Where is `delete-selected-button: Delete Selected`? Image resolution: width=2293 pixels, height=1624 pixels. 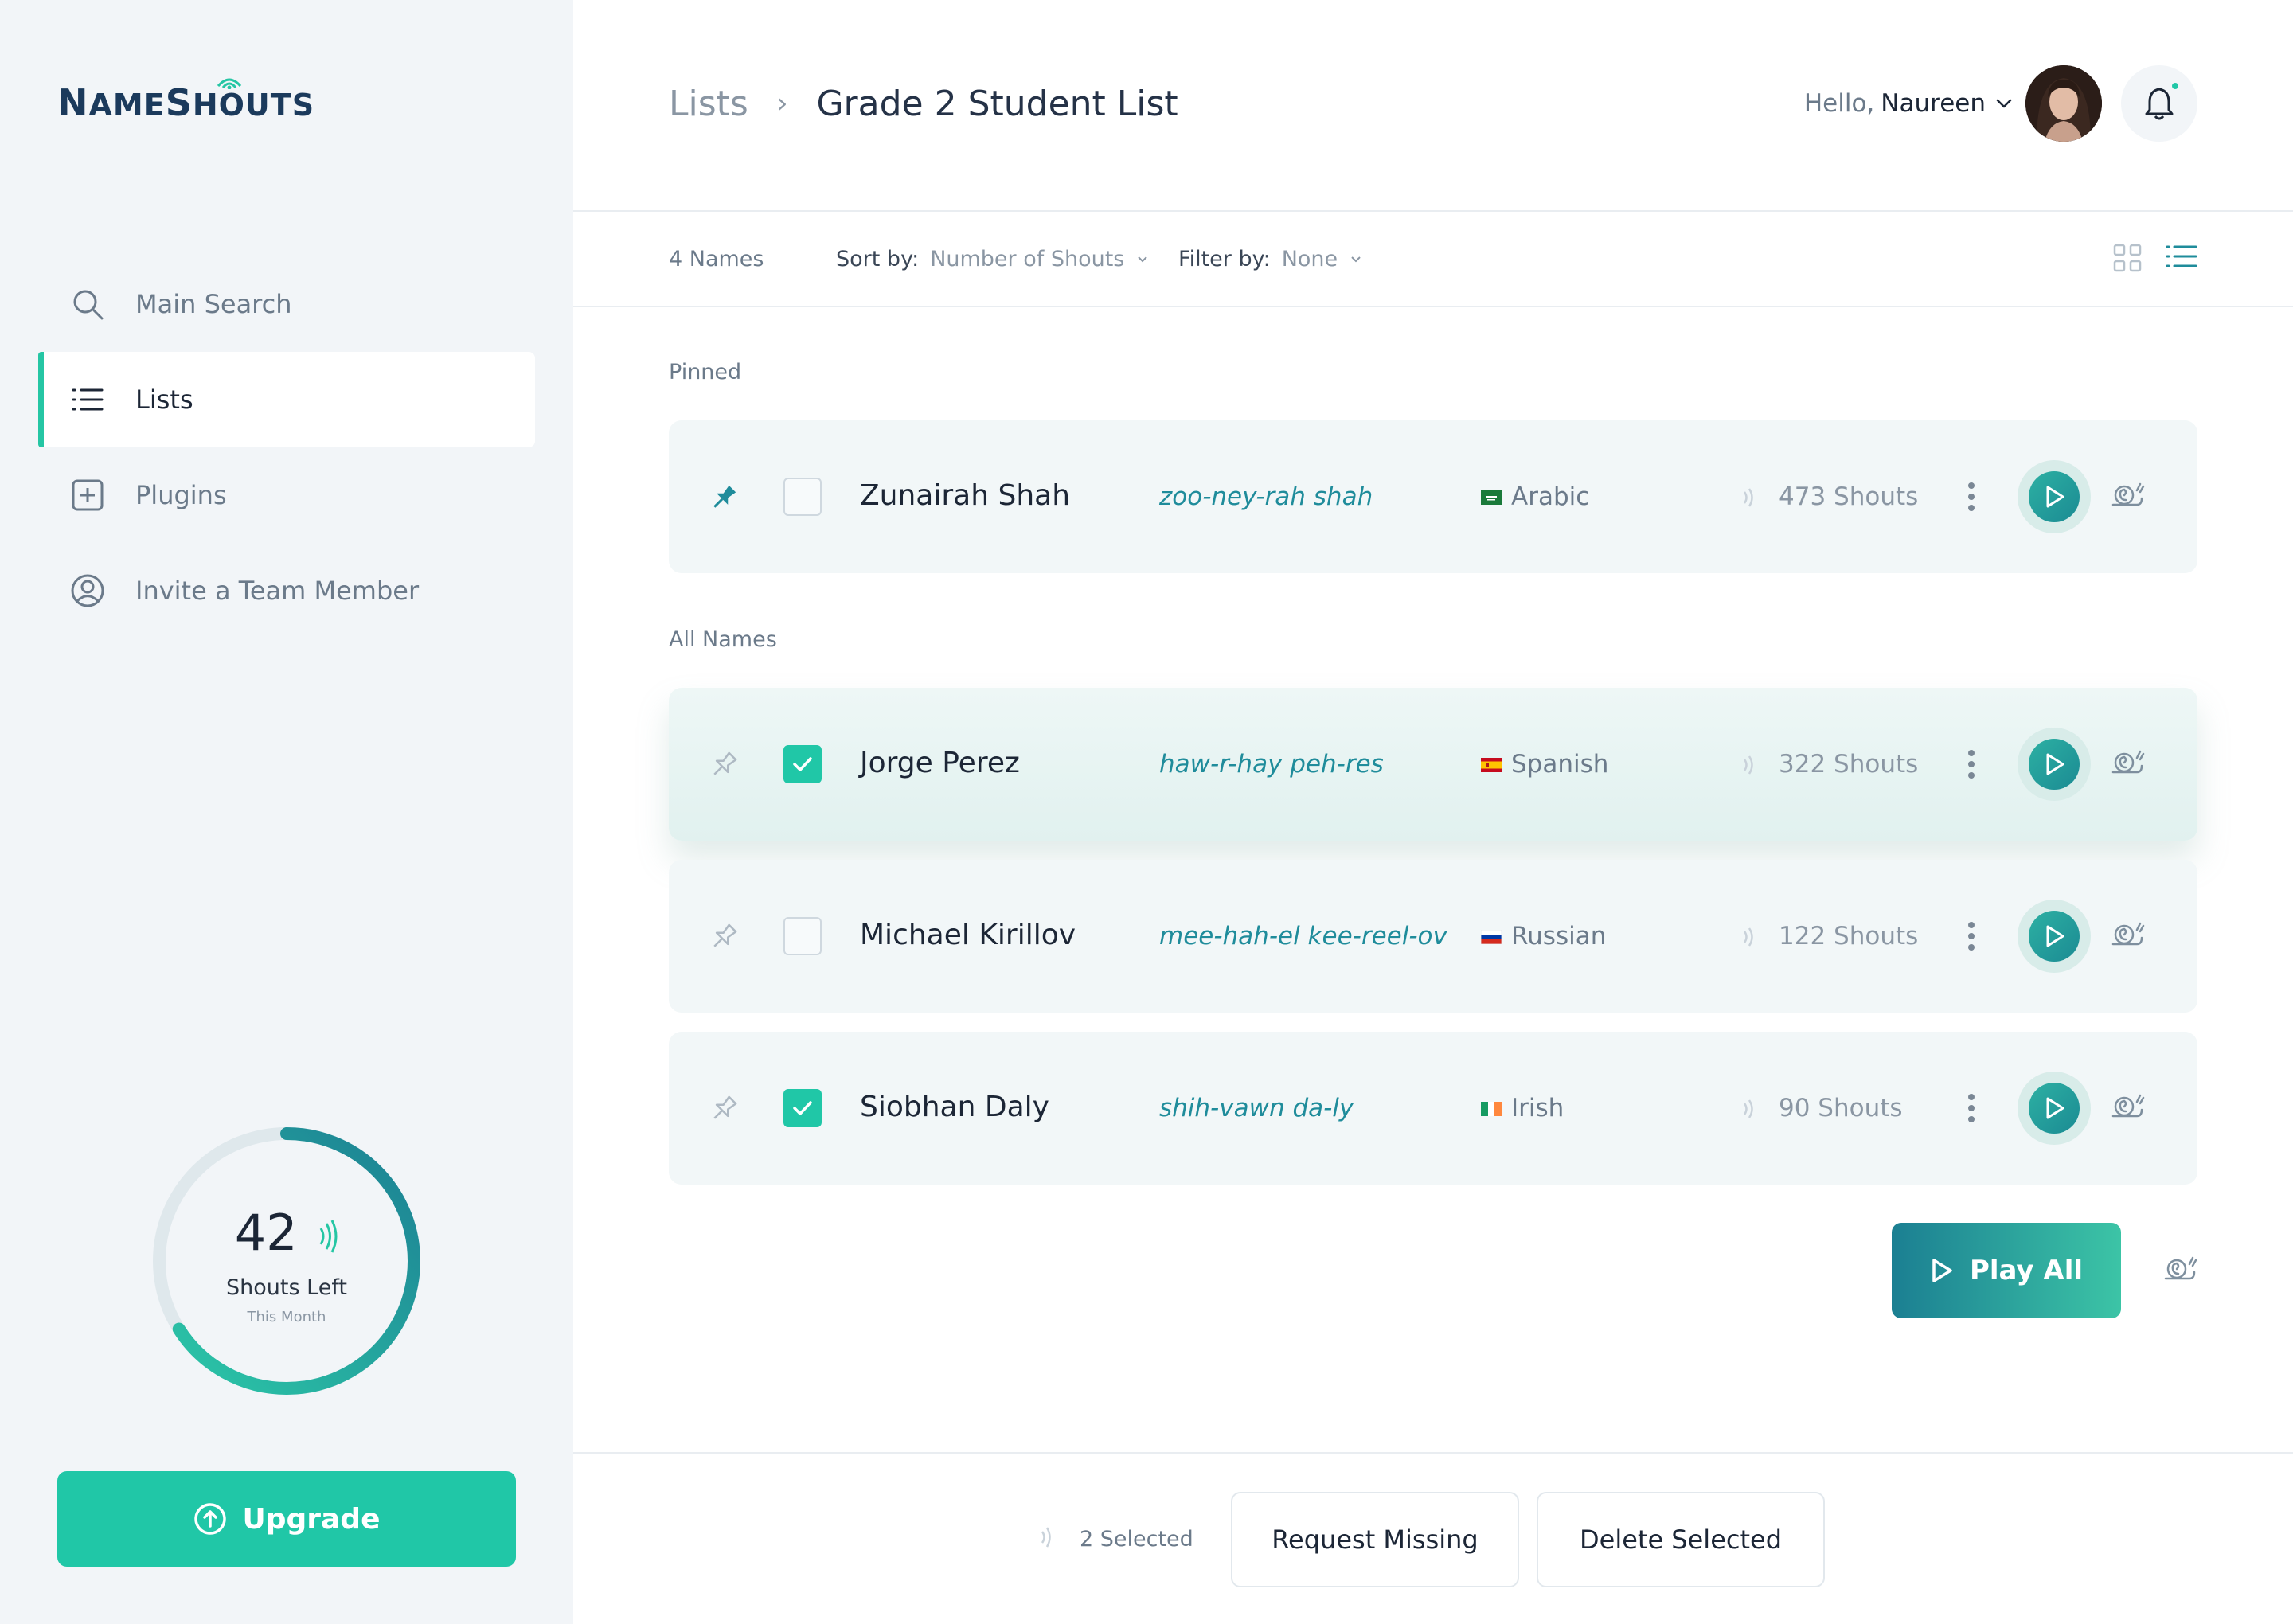 delete-selected-button: Delete Selected is located at coordinates (1681, 1539).